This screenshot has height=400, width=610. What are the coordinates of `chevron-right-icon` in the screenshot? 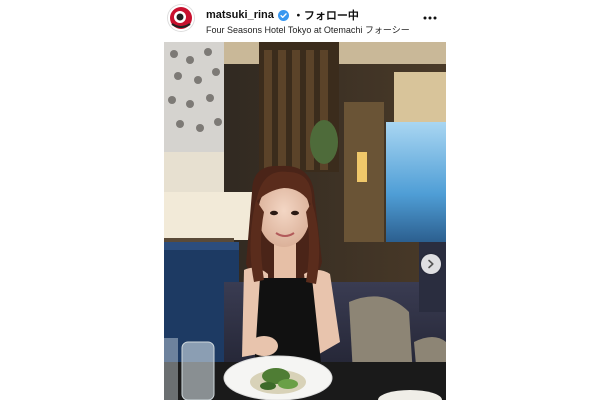 It's located at (431, 264).